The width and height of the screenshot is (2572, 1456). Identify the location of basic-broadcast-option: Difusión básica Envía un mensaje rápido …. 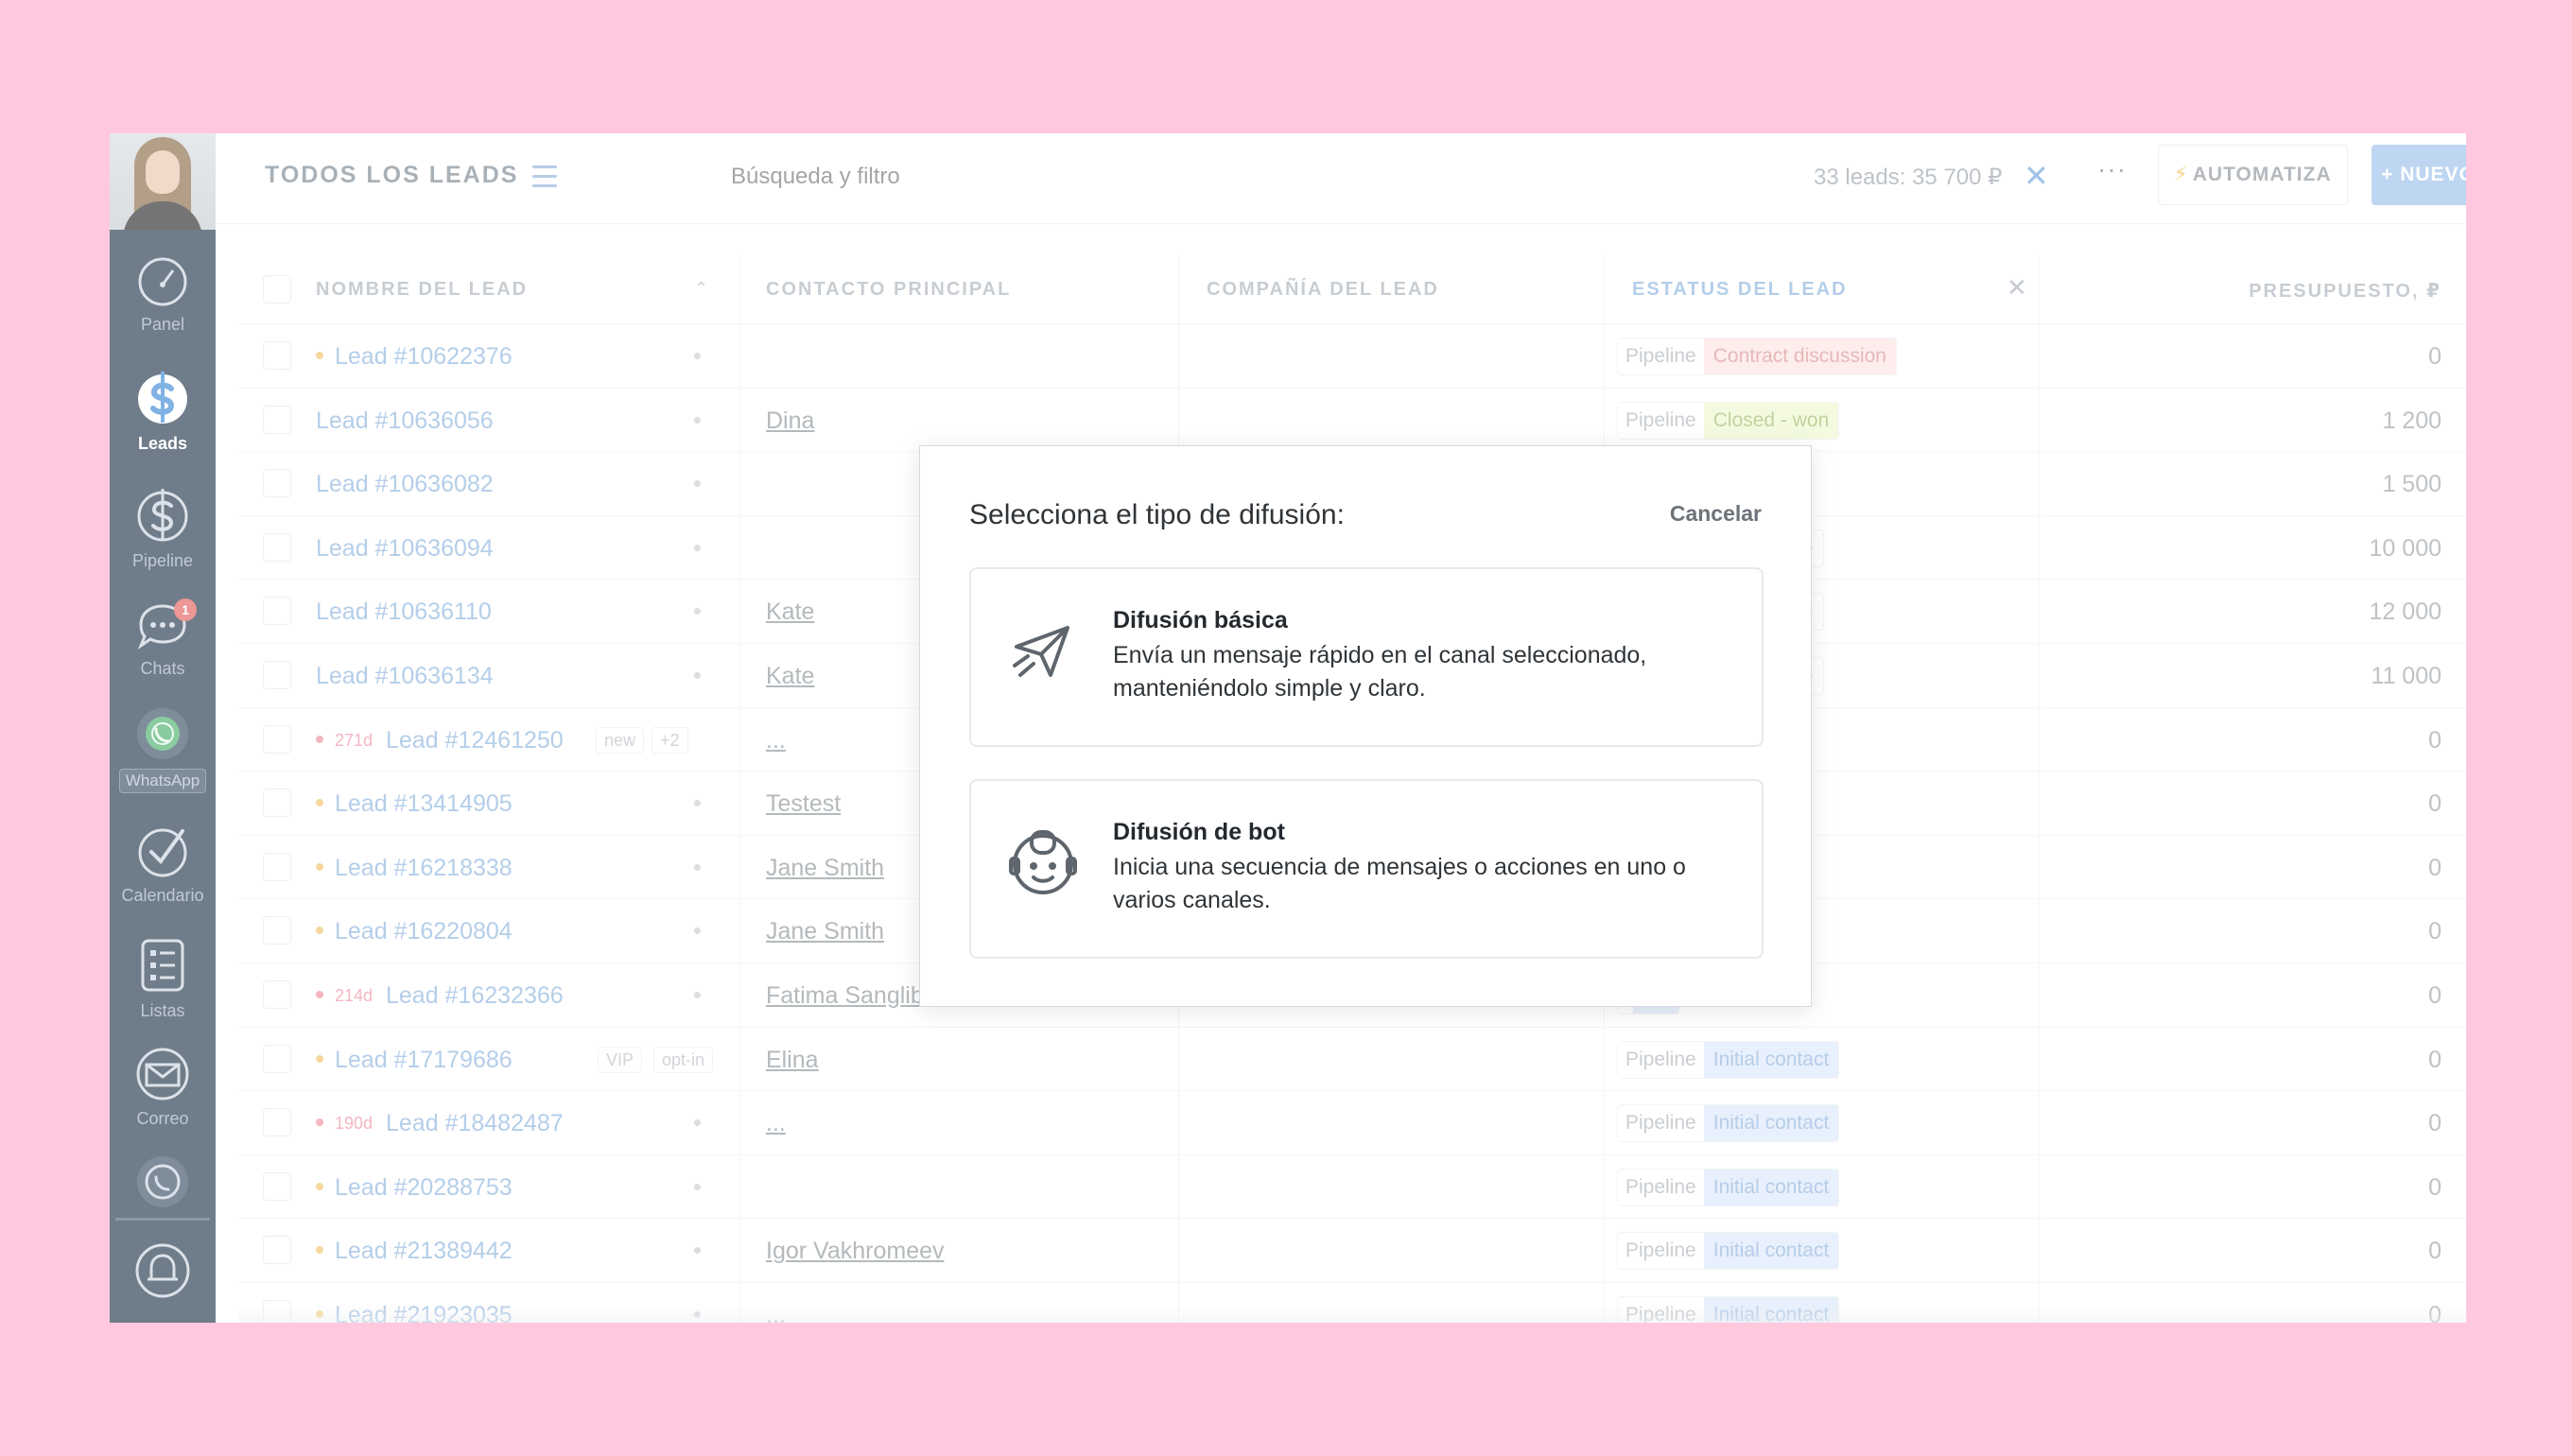
(1366, 657).